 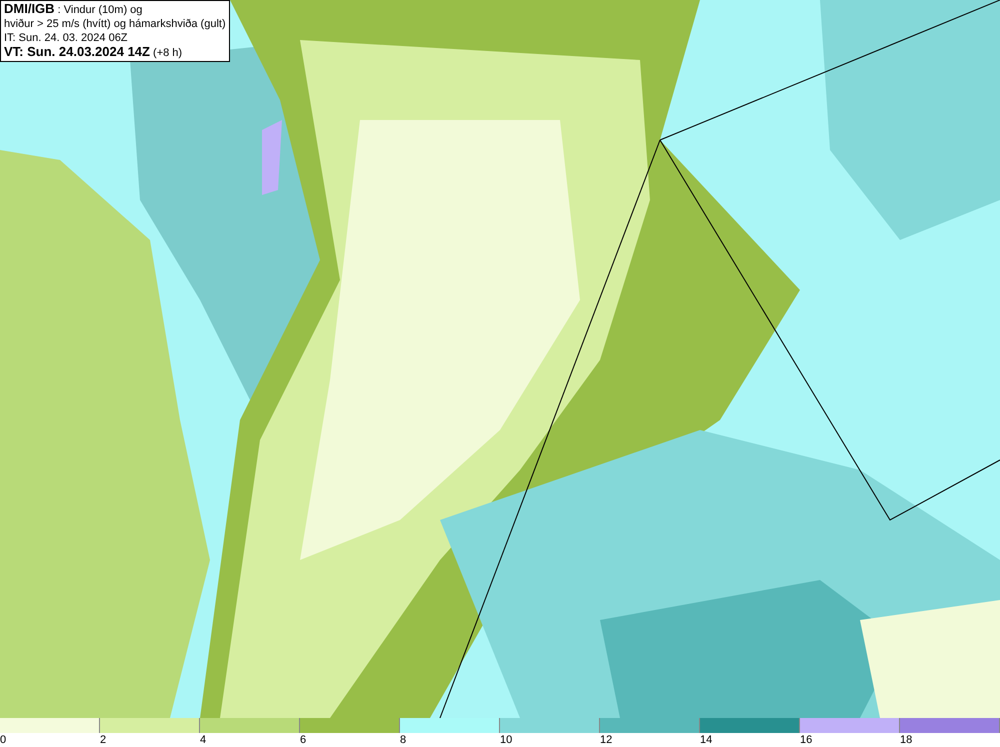 I want to click on legend-label: 18, so click(x=906, y=740).